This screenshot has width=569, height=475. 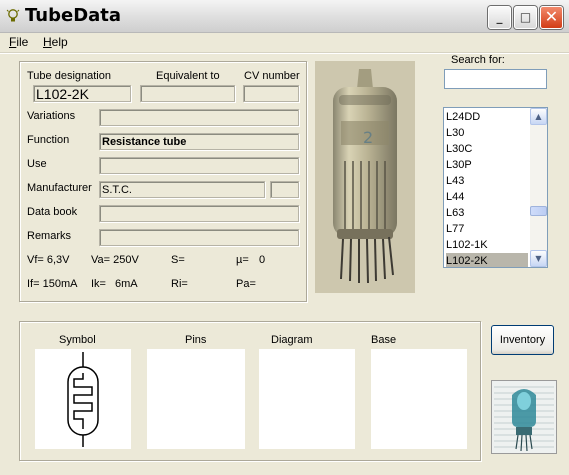 I want to click on list-item: L44, so click(x=487, y=197).